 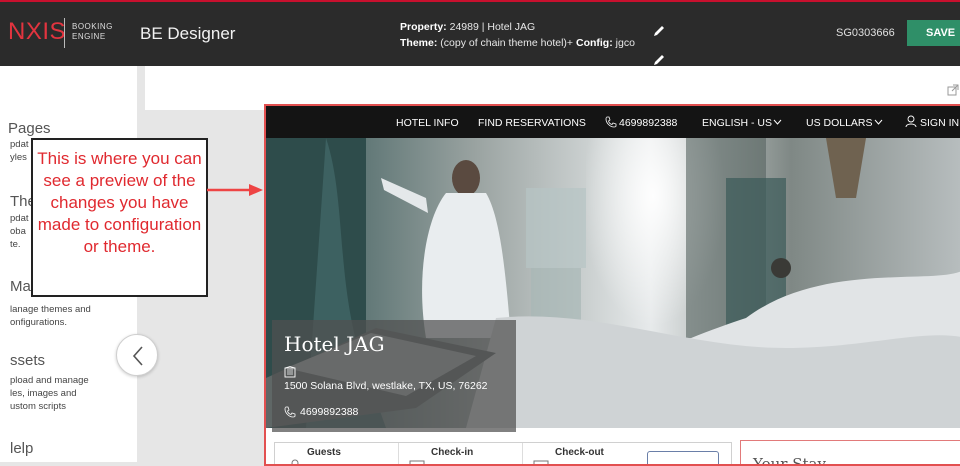 I want to click on desc-line: les, images and, so click(x=43, y=393).